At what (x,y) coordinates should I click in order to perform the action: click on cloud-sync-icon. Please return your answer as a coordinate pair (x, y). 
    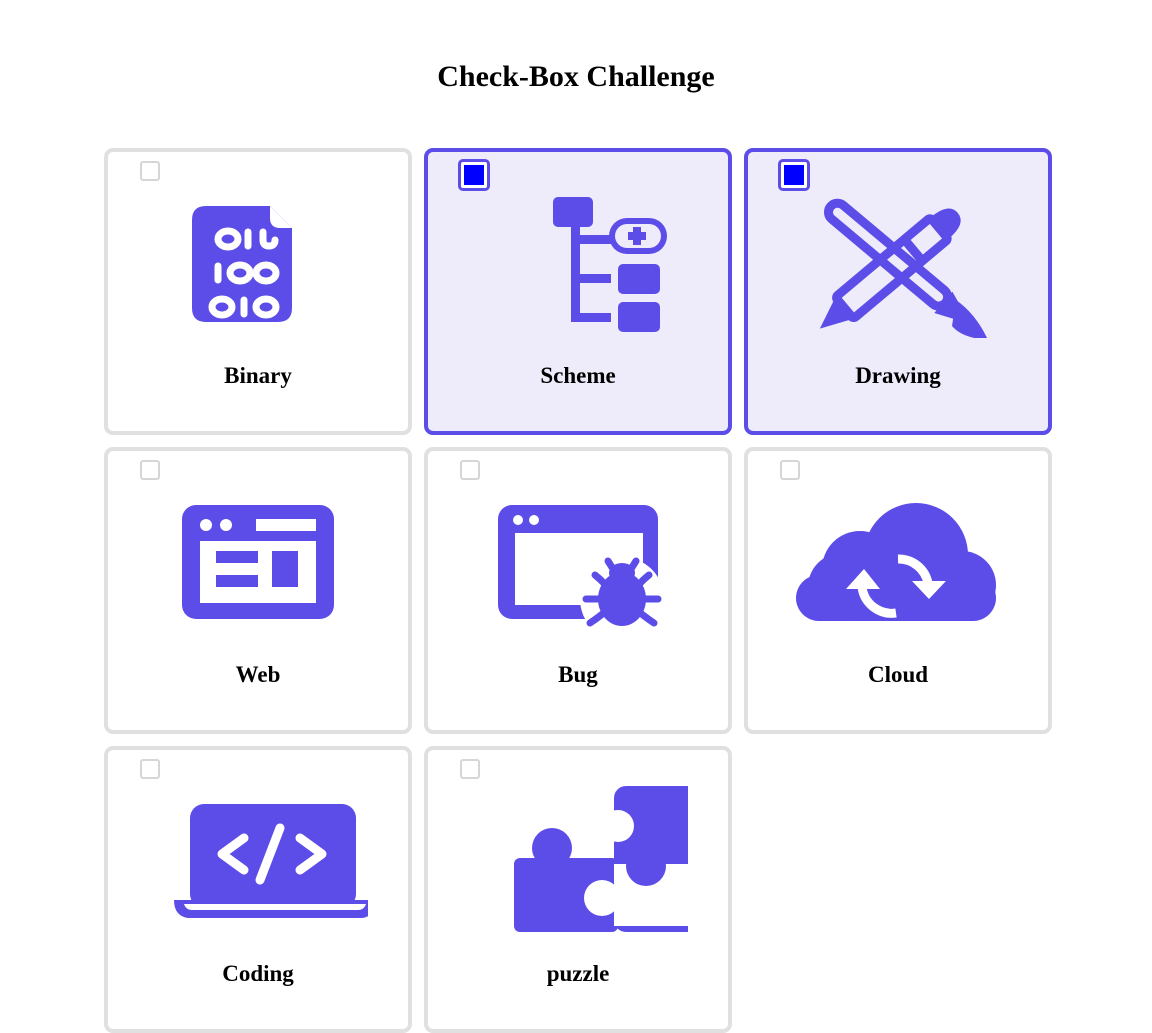
    Looking at the image, I should click on (898, 562).